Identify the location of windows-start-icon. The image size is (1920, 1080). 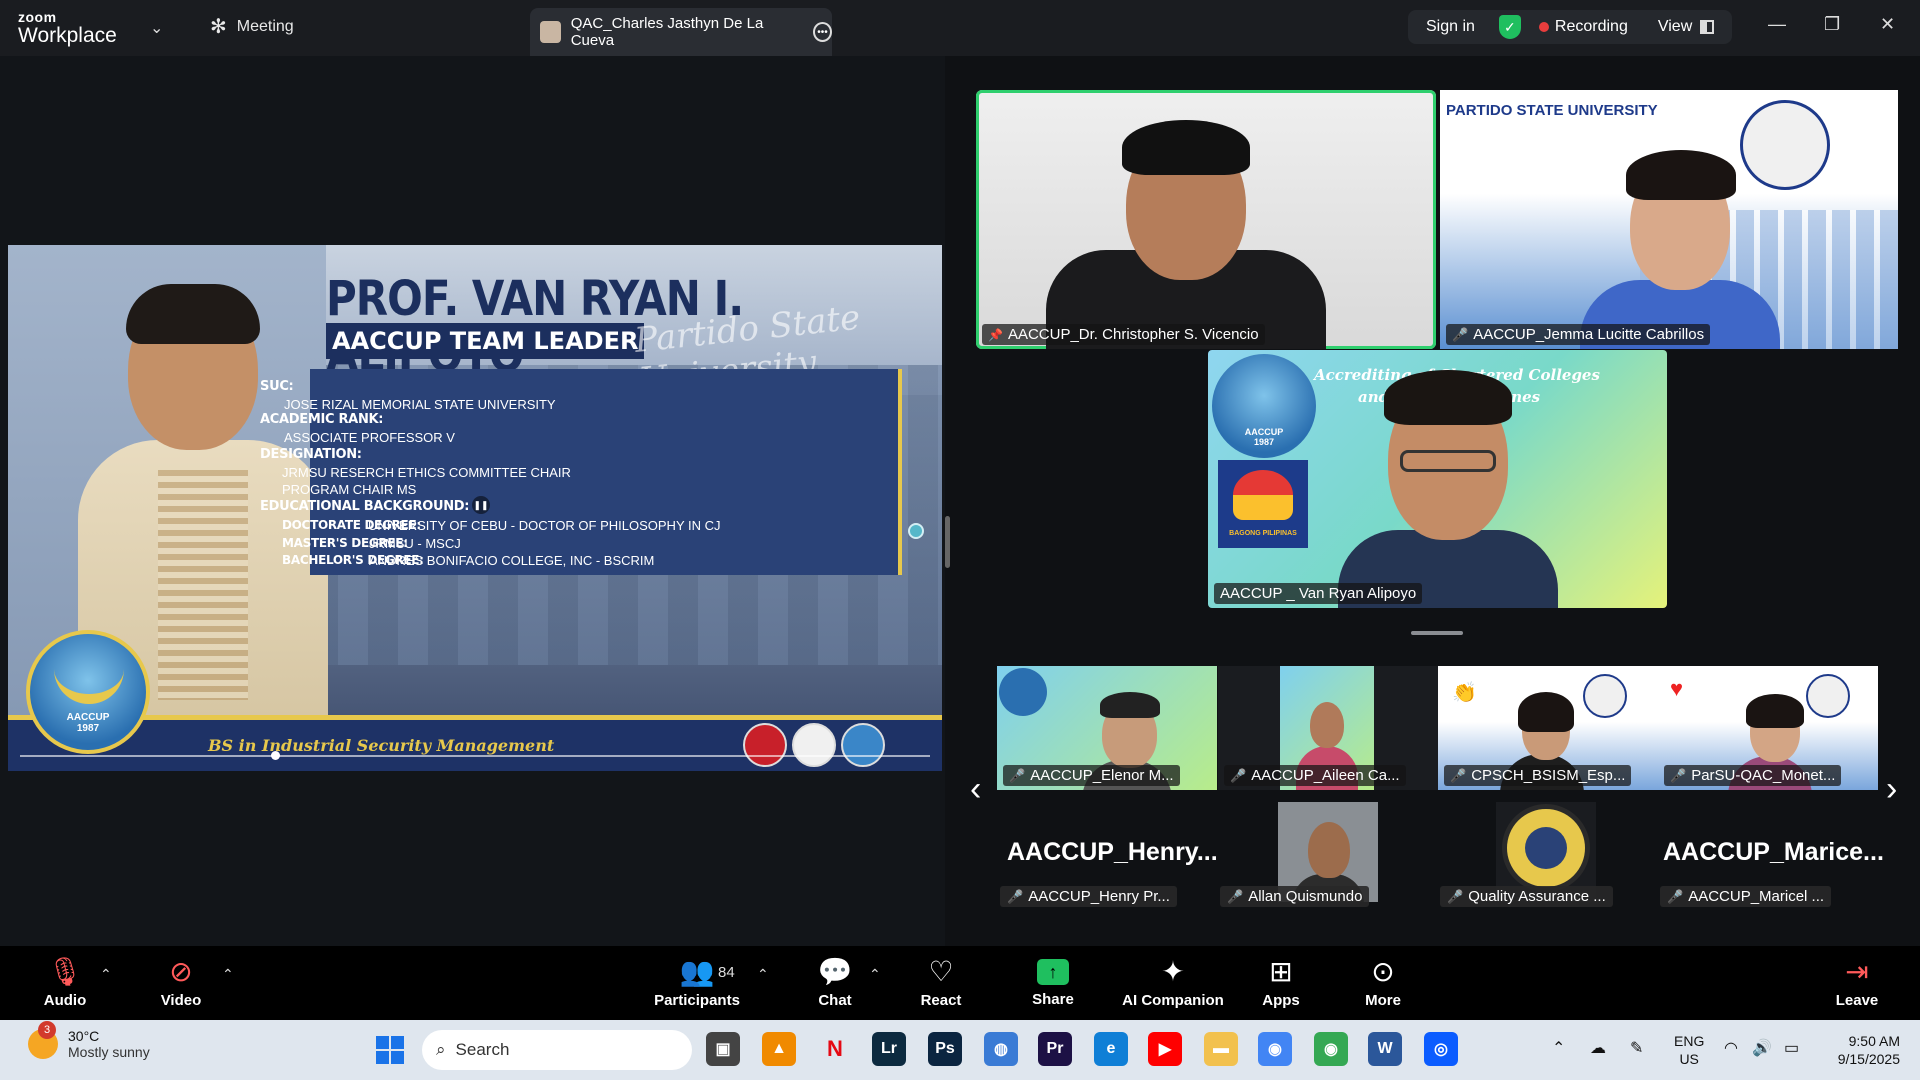
(390, 1050).